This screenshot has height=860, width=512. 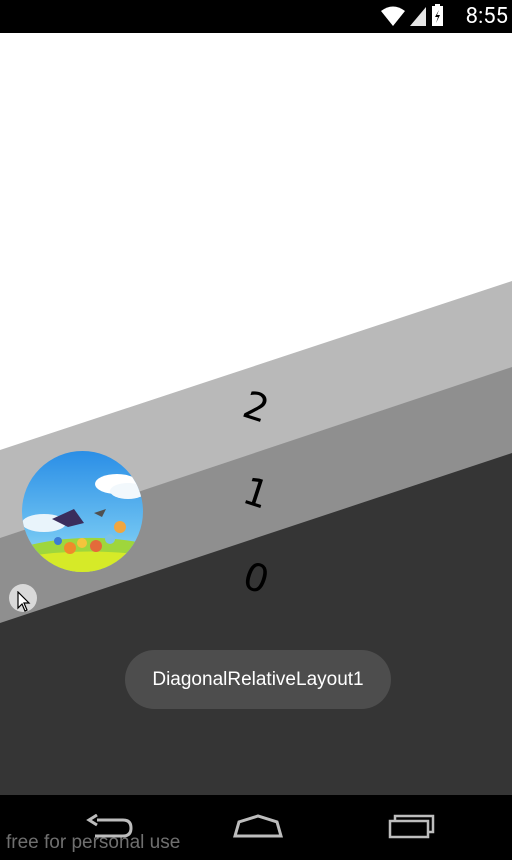 I want to click on signal-icon, so click(x=418, y=16).